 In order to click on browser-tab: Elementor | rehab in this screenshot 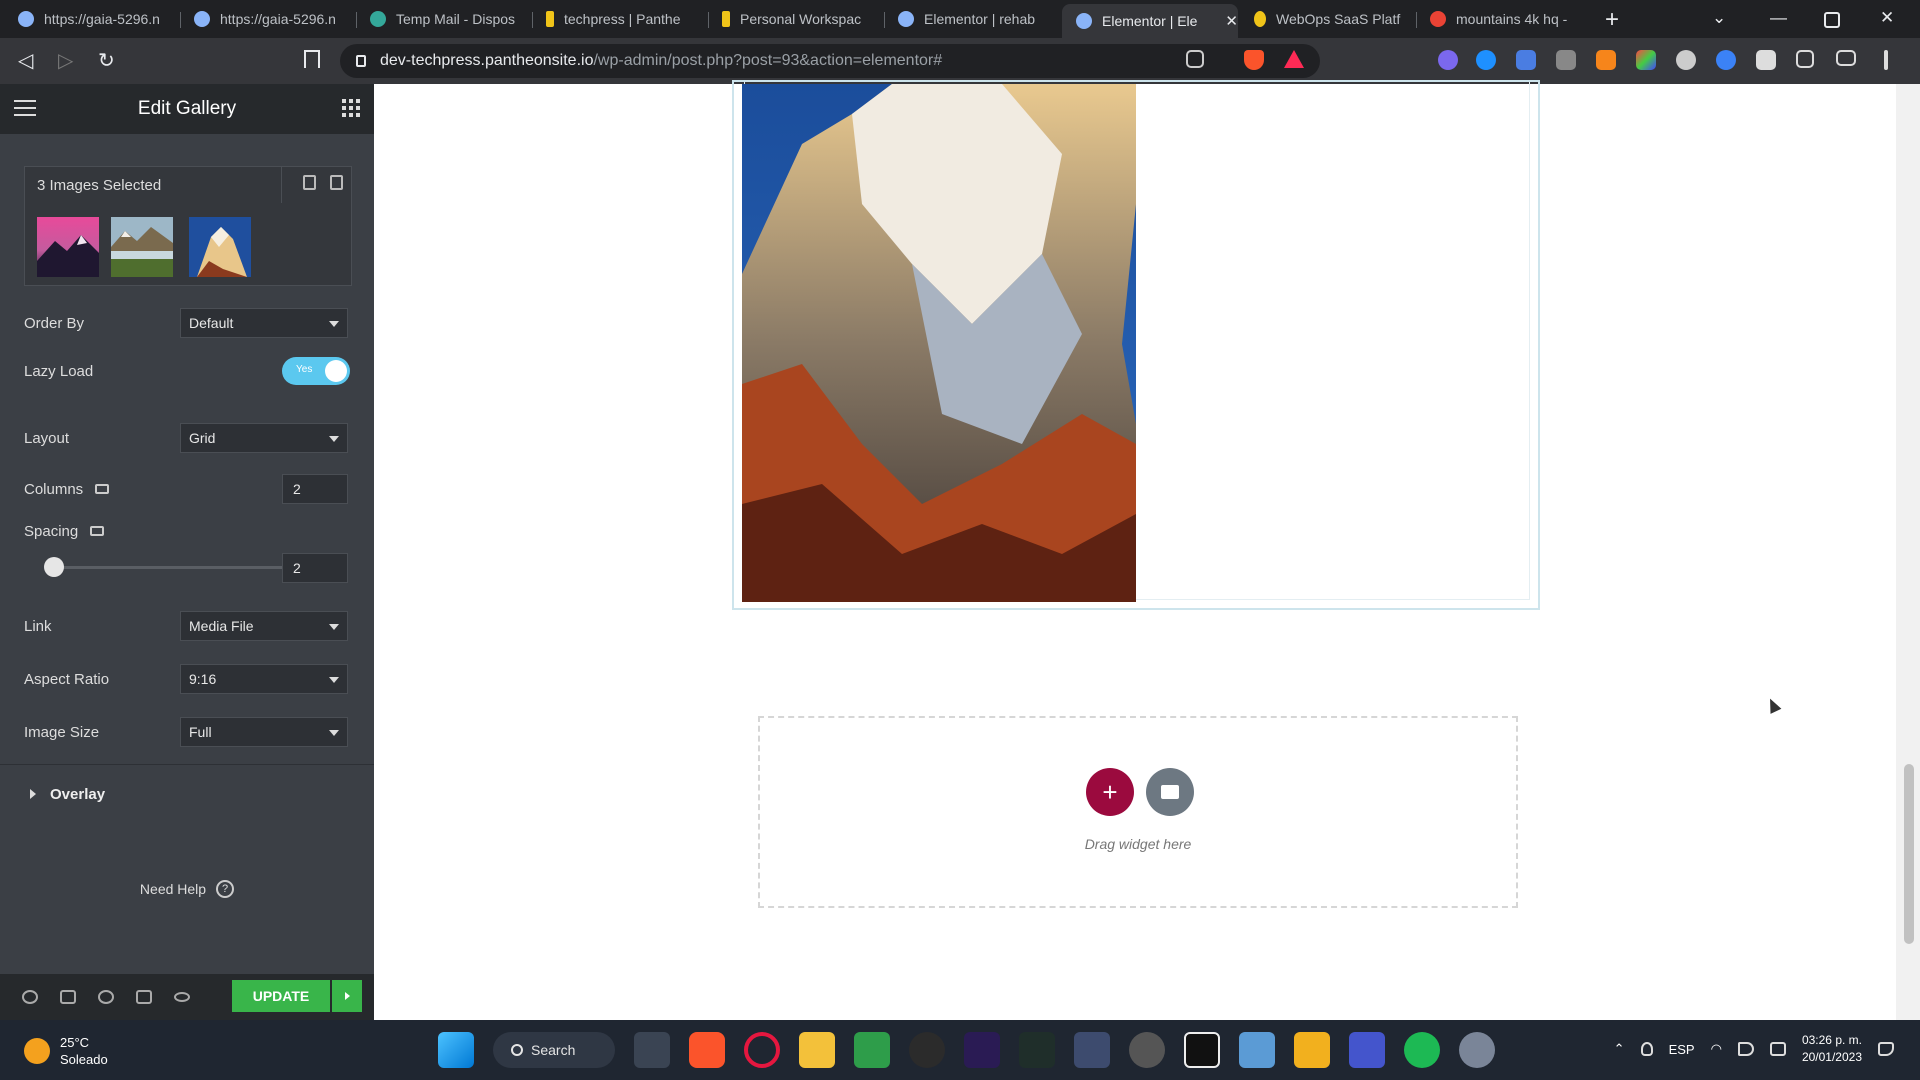, I will do `click(970, 19)`.